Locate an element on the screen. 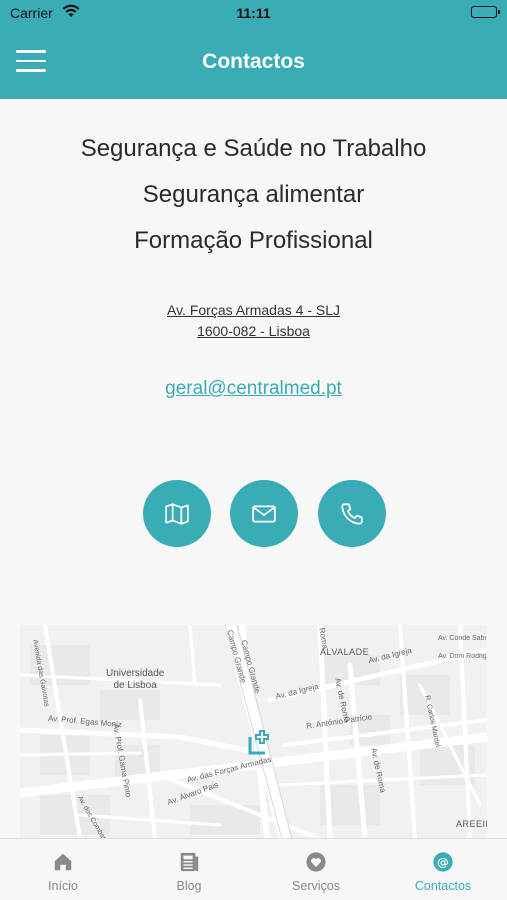 This screenshot has width=507, height=900. map-label-conde: Av. Conde Sabugosa is located at coordinates (462, 638).